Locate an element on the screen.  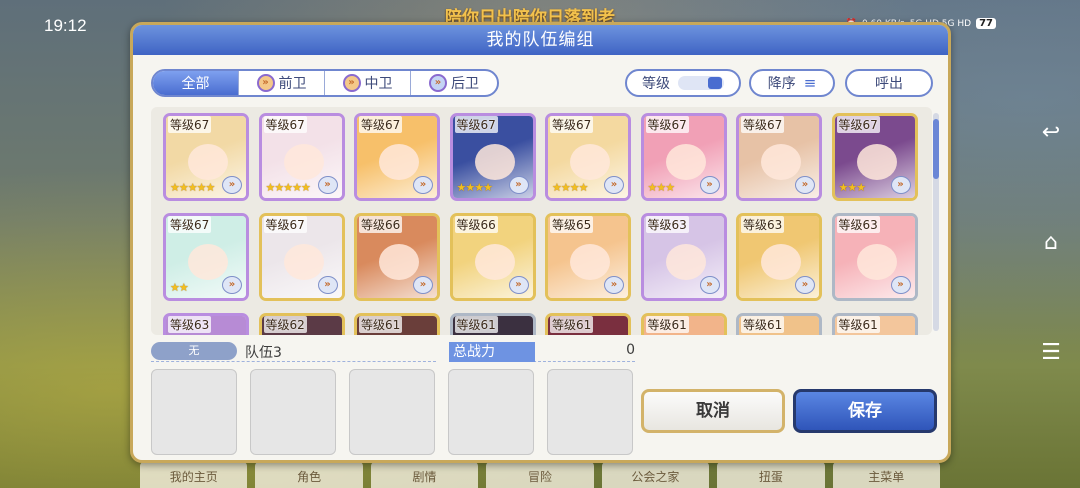
power-value: 0 is located at coordinates (630, 350).